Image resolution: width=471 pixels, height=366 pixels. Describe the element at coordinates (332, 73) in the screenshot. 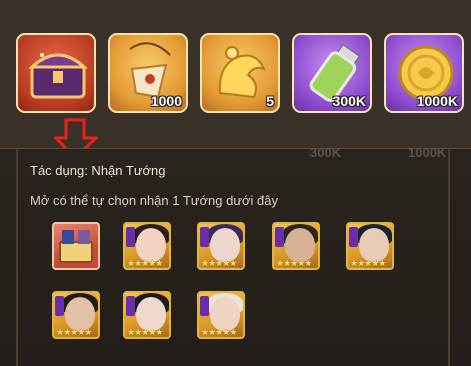

I see `reward-potion: 300K` at that location.